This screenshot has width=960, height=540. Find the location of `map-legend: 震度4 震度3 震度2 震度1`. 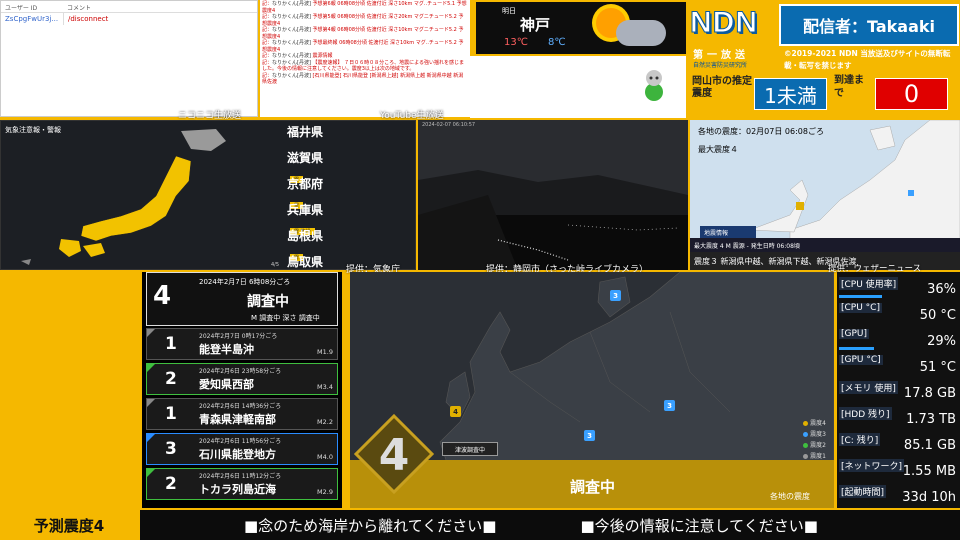

map-legend: 震度4 震度3 震度2 震度1 is located at coordinates (814, 440).